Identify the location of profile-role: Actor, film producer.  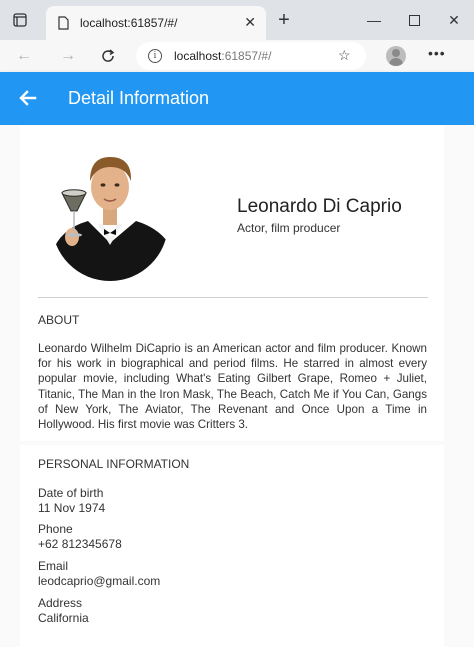
(289, 228).